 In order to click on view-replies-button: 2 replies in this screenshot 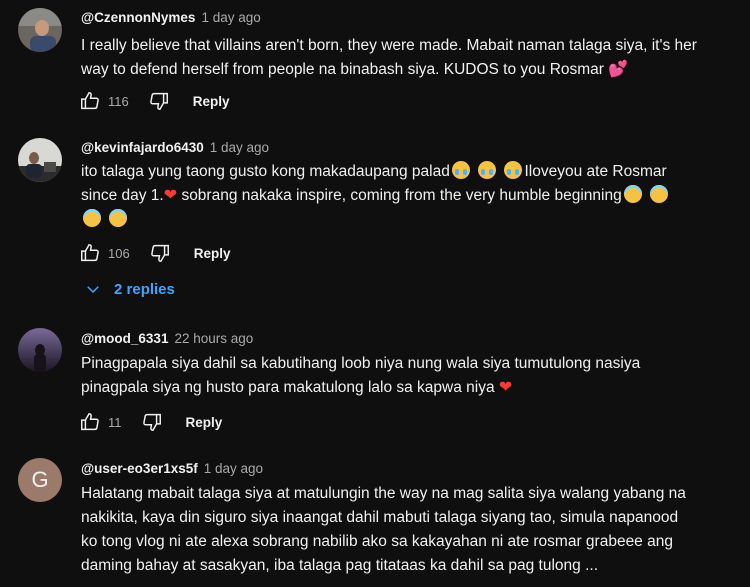, I will do `click(129, 289)`.